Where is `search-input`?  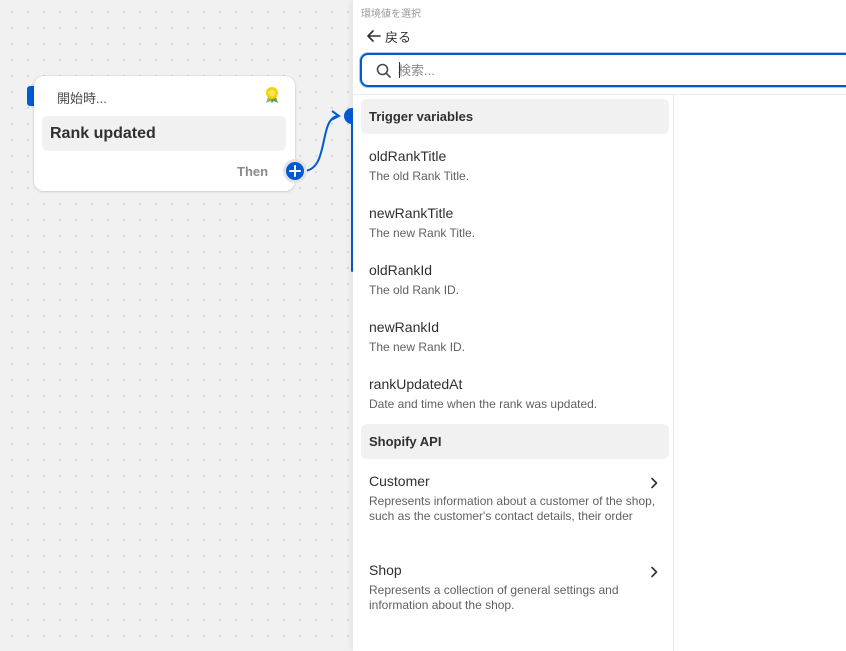
search-input is located at coordinates (618, 70).